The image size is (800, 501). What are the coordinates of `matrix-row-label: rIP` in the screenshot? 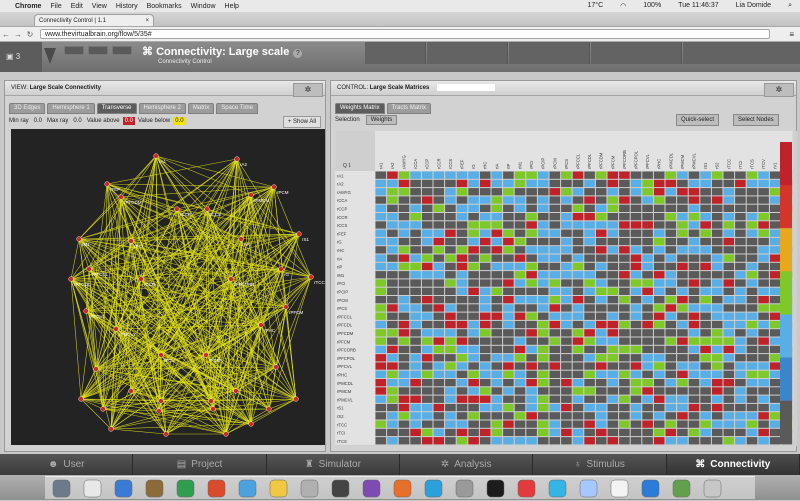 It's located at (340, 267).